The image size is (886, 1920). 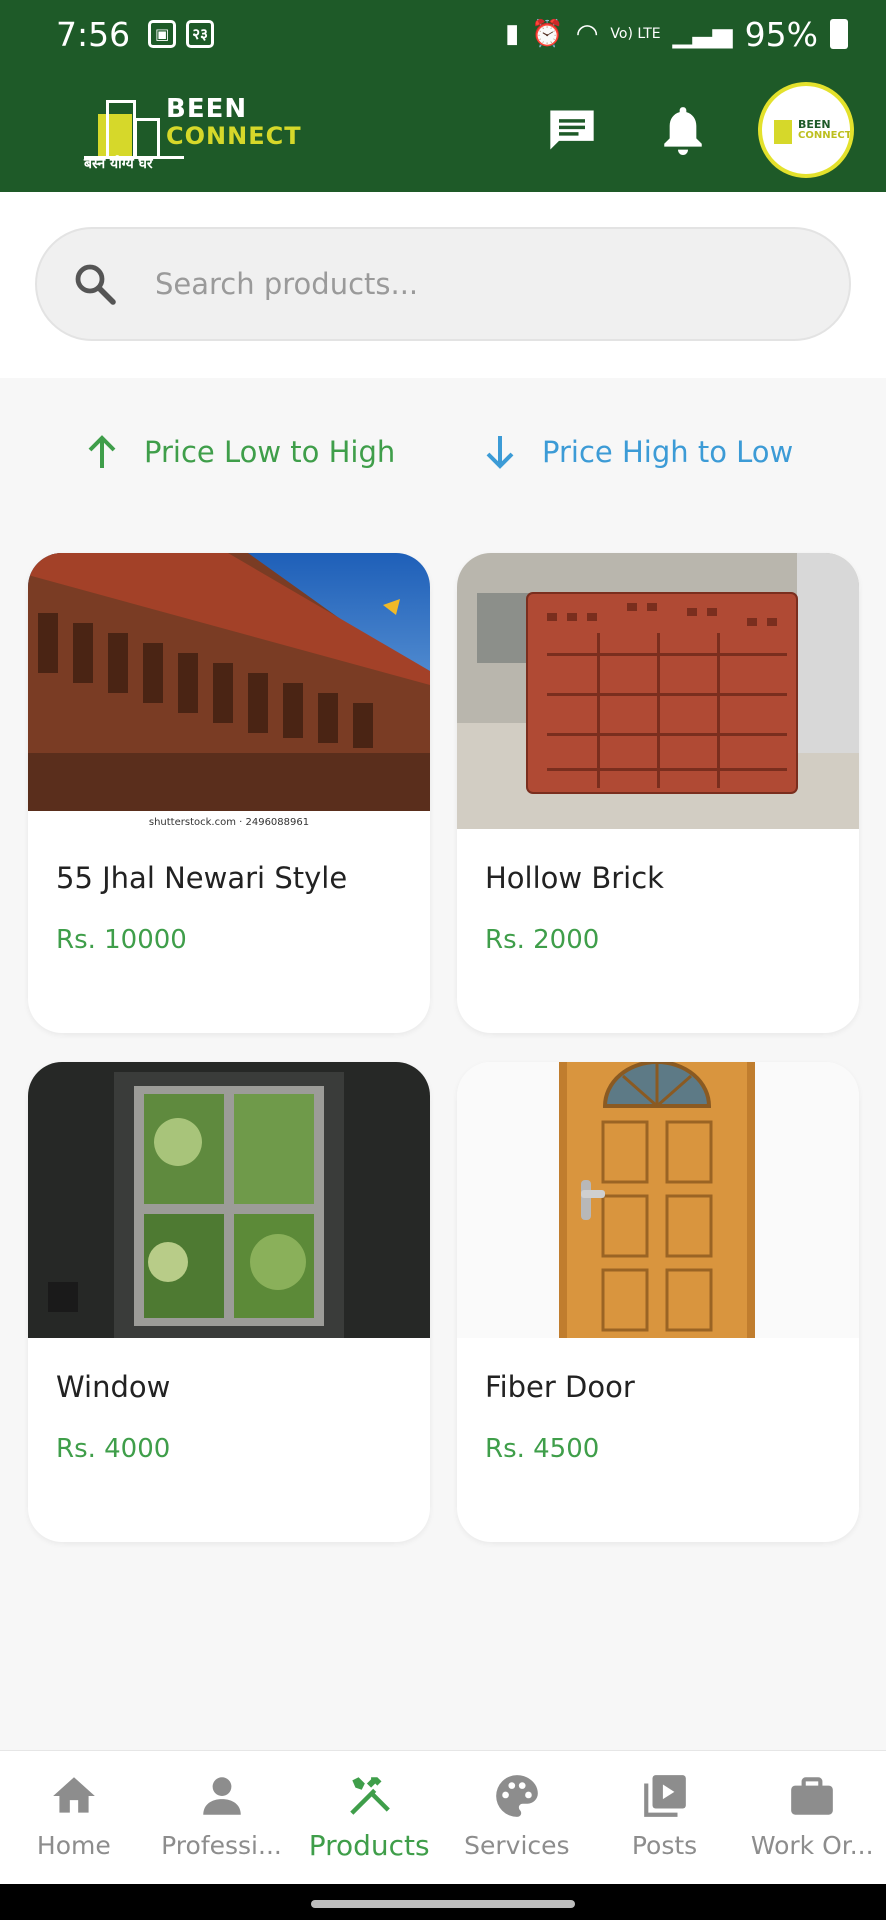 I want to click on logo-text-connect: CONNECT, so click(x=234, y=136).